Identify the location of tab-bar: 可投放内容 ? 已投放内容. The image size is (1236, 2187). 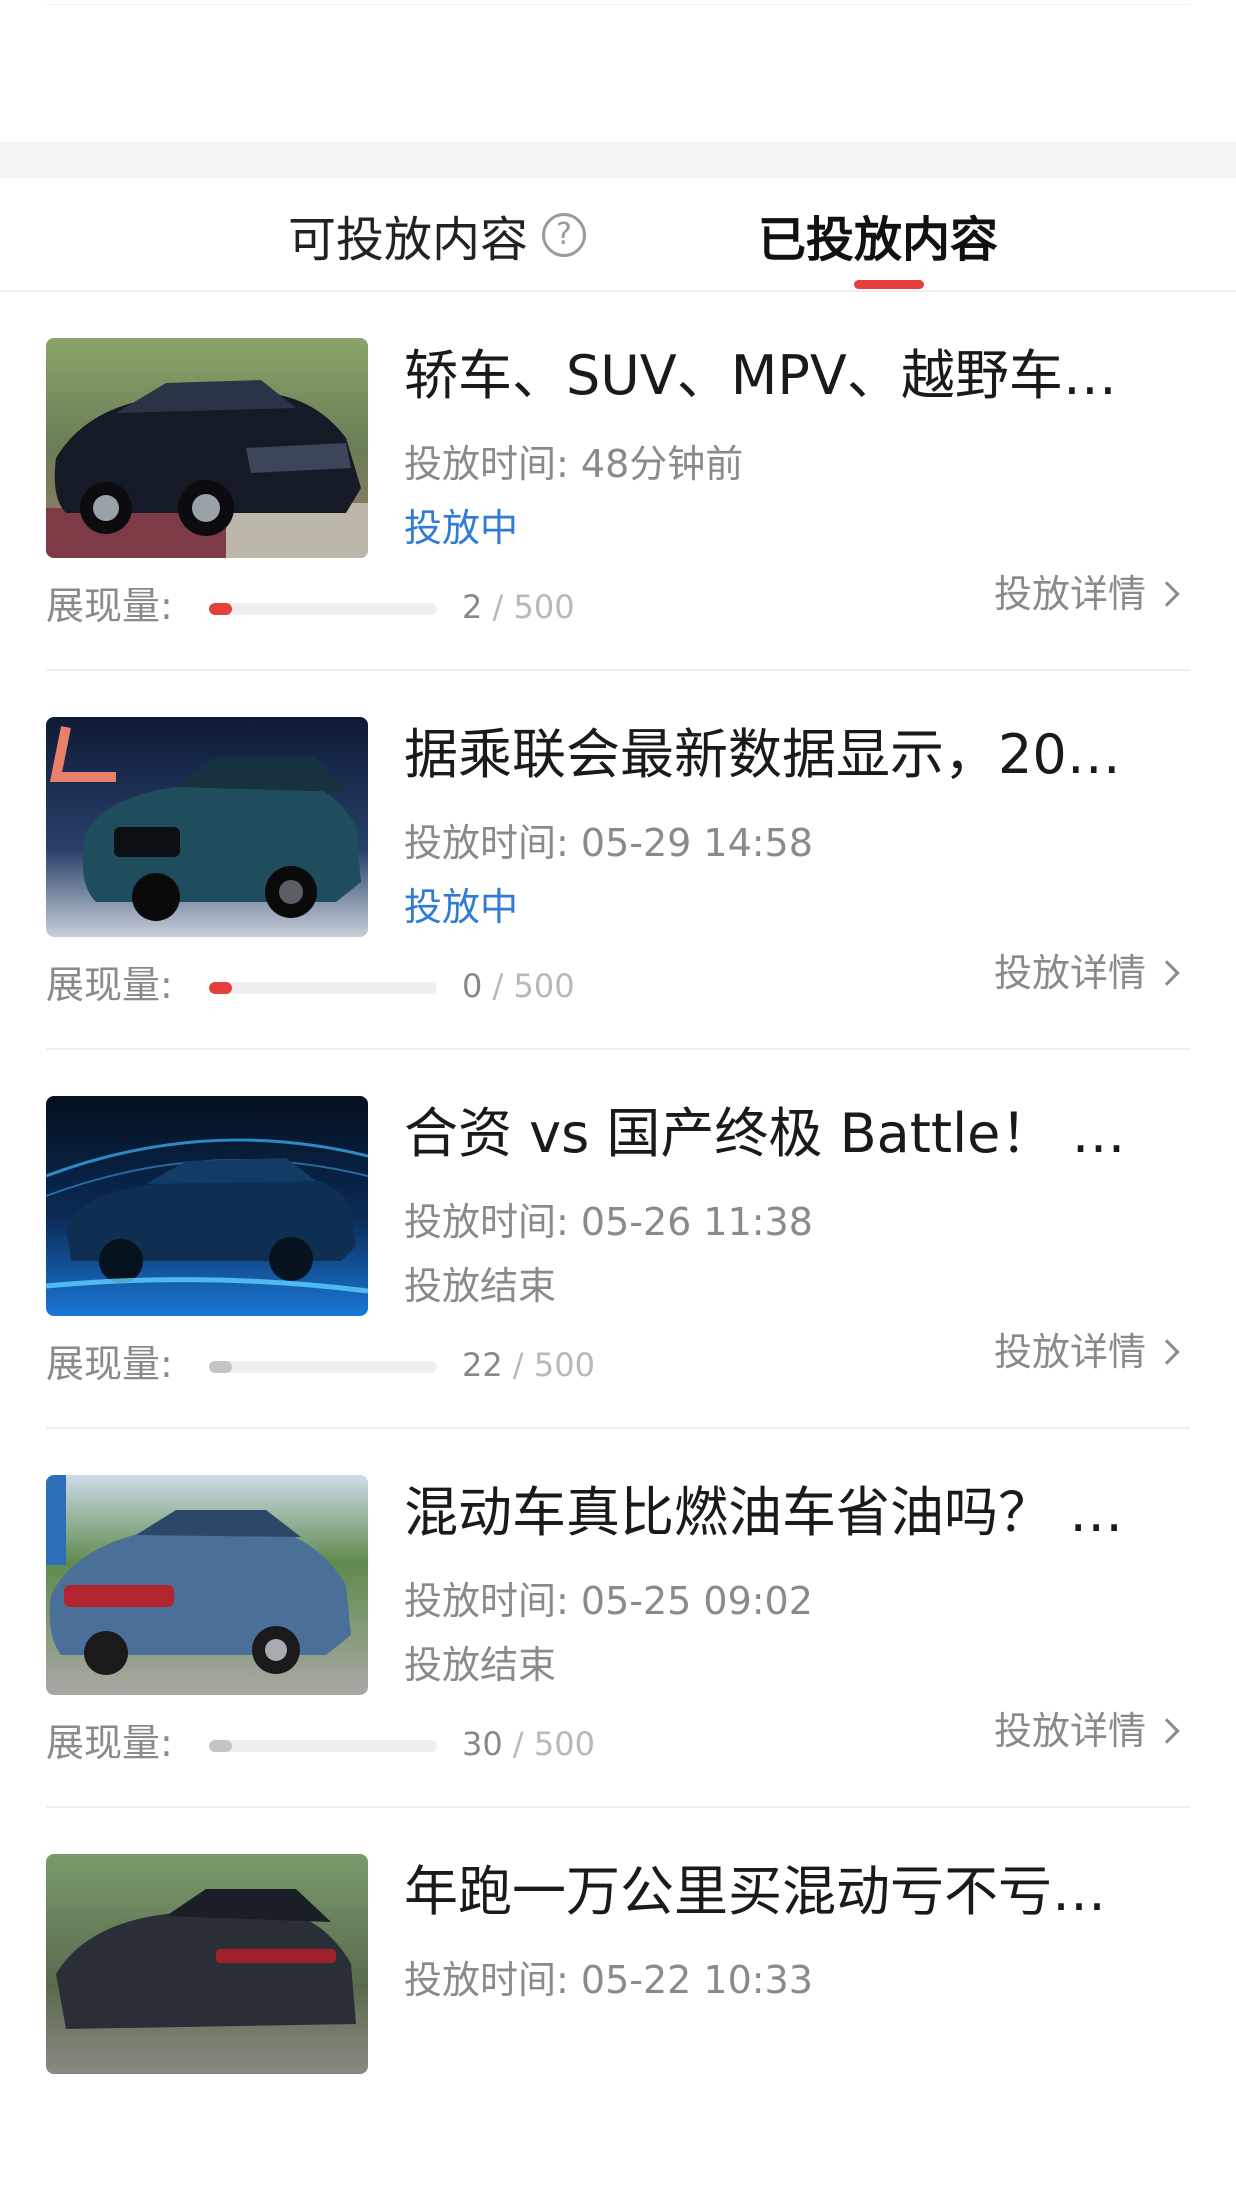
(618, 235).